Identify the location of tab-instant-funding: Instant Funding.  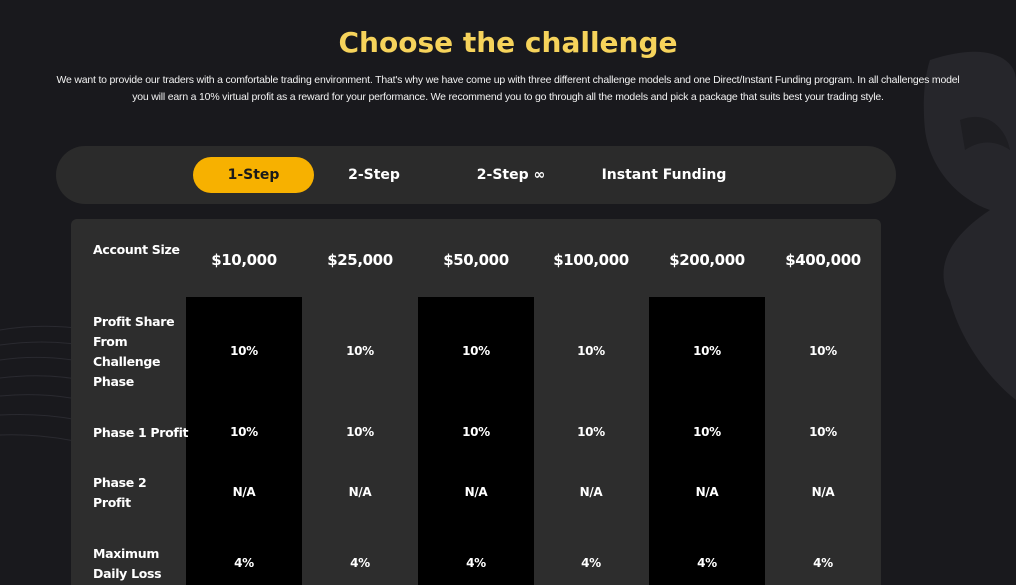
(664, 175).